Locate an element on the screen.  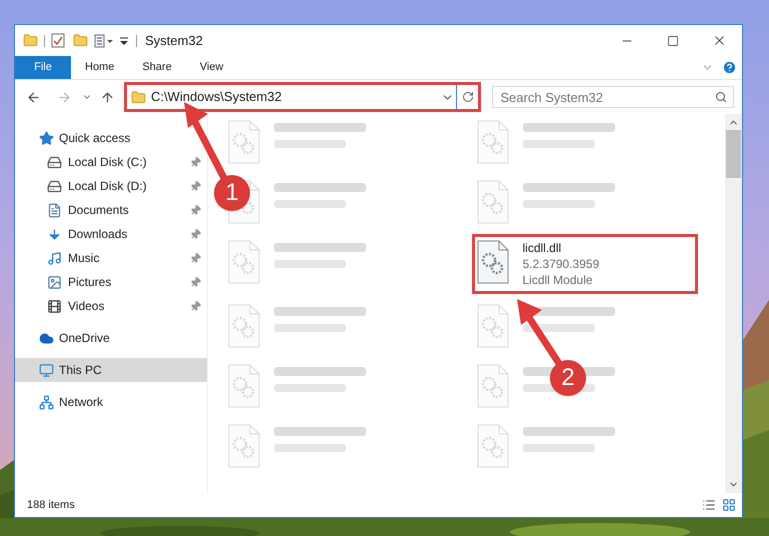
window-title: System32 is located at coordinates (174, 41).